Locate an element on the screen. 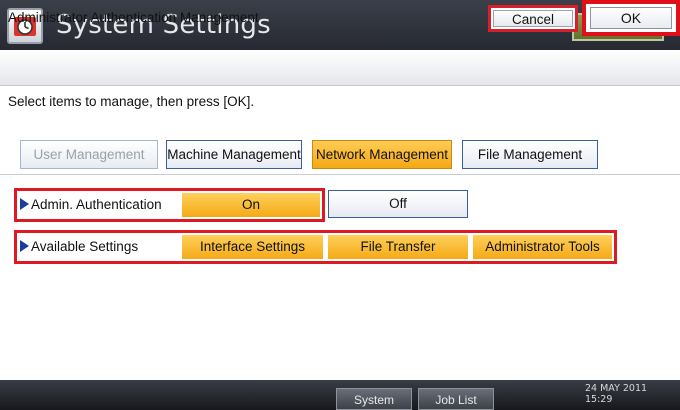 Image resolution: width=680 pixels, height=410 pixels. job-list-button: Job List is located at coordinates (456, 399).